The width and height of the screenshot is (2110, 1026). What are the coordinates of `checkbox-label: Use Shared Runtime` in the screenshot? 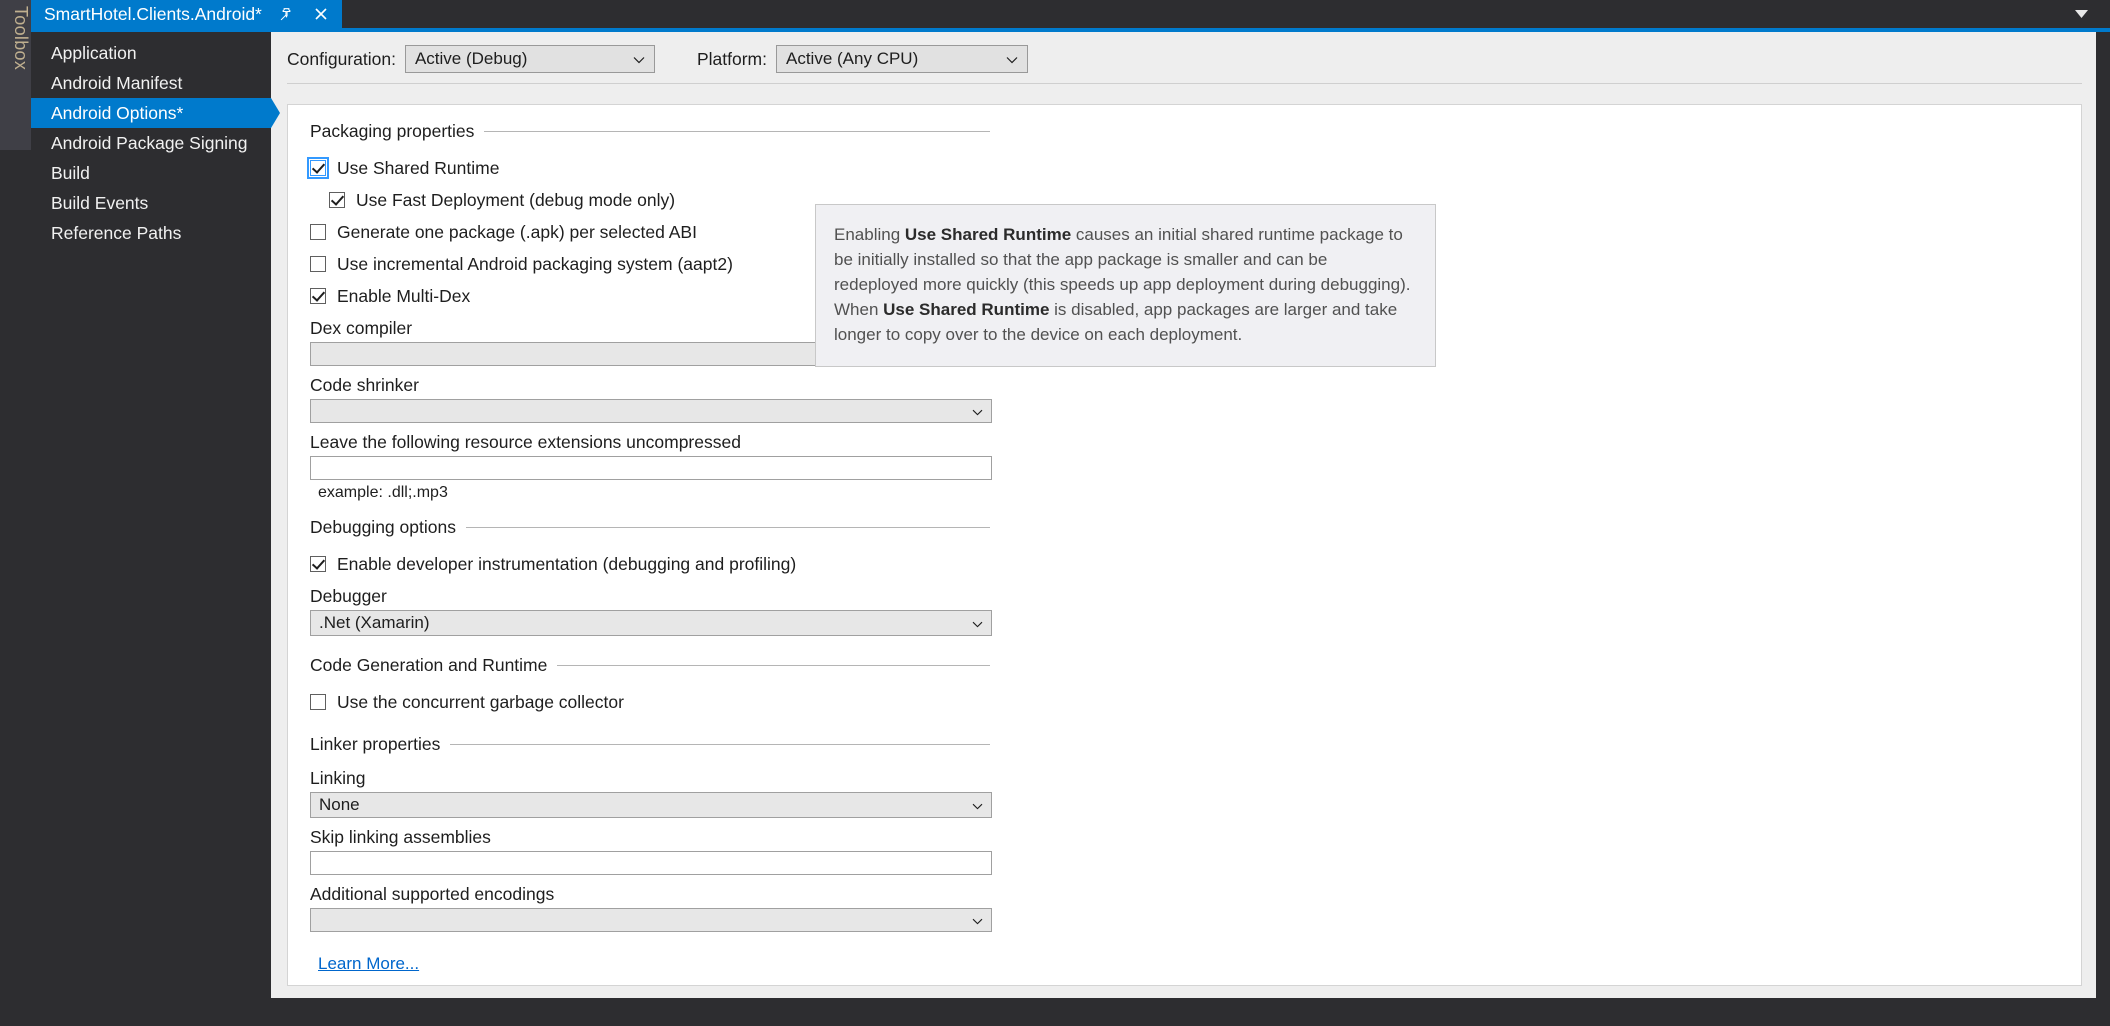 It's located at (418, 167).